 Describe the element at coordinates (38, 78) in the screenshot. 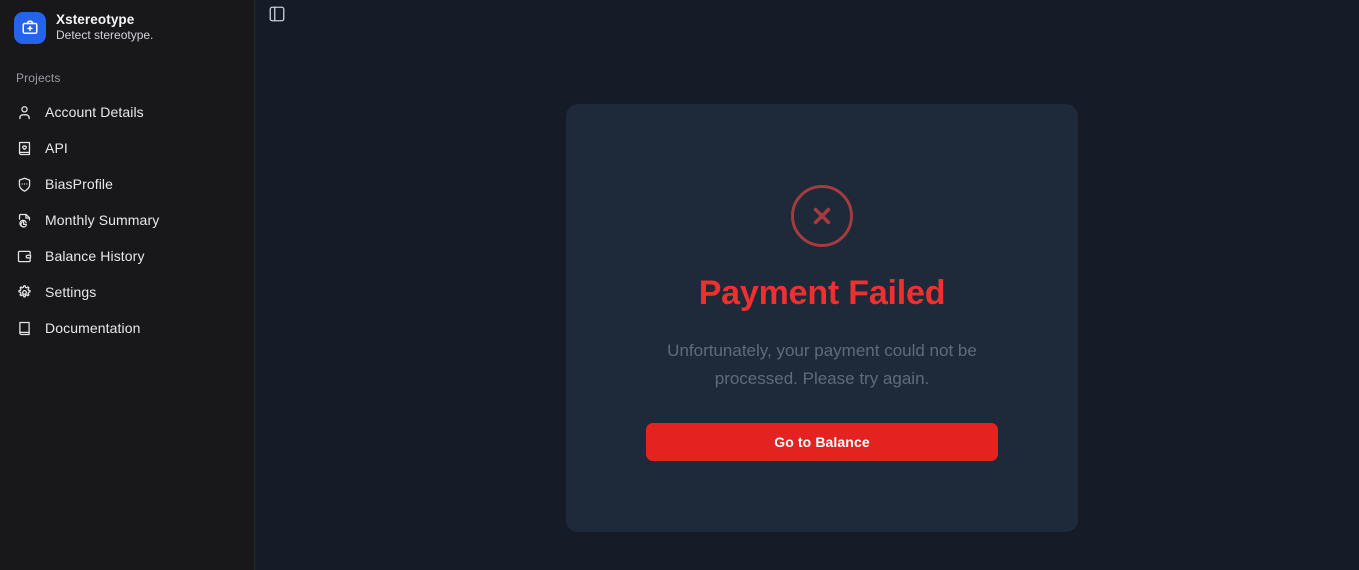

I see `sidebar-section-label: Projects` at that location.